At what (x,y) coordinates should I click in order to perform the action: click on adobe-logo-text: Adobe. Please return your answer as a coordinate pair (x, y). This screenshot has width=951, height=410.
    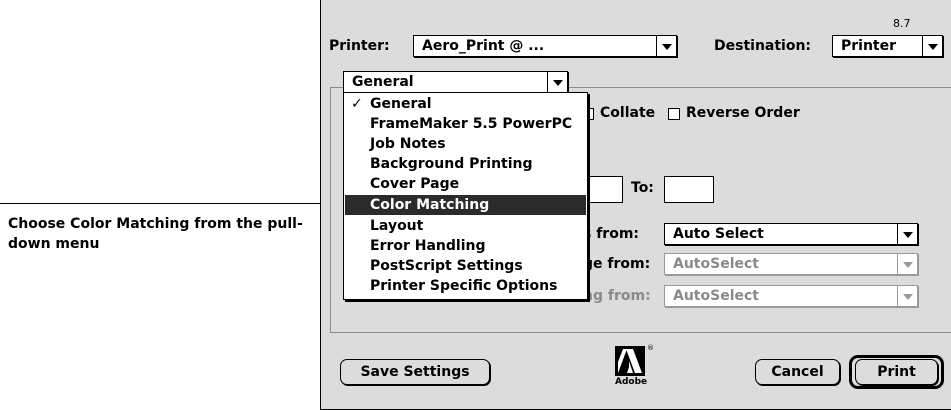
    Looking at the image, I should click on (631, 382).